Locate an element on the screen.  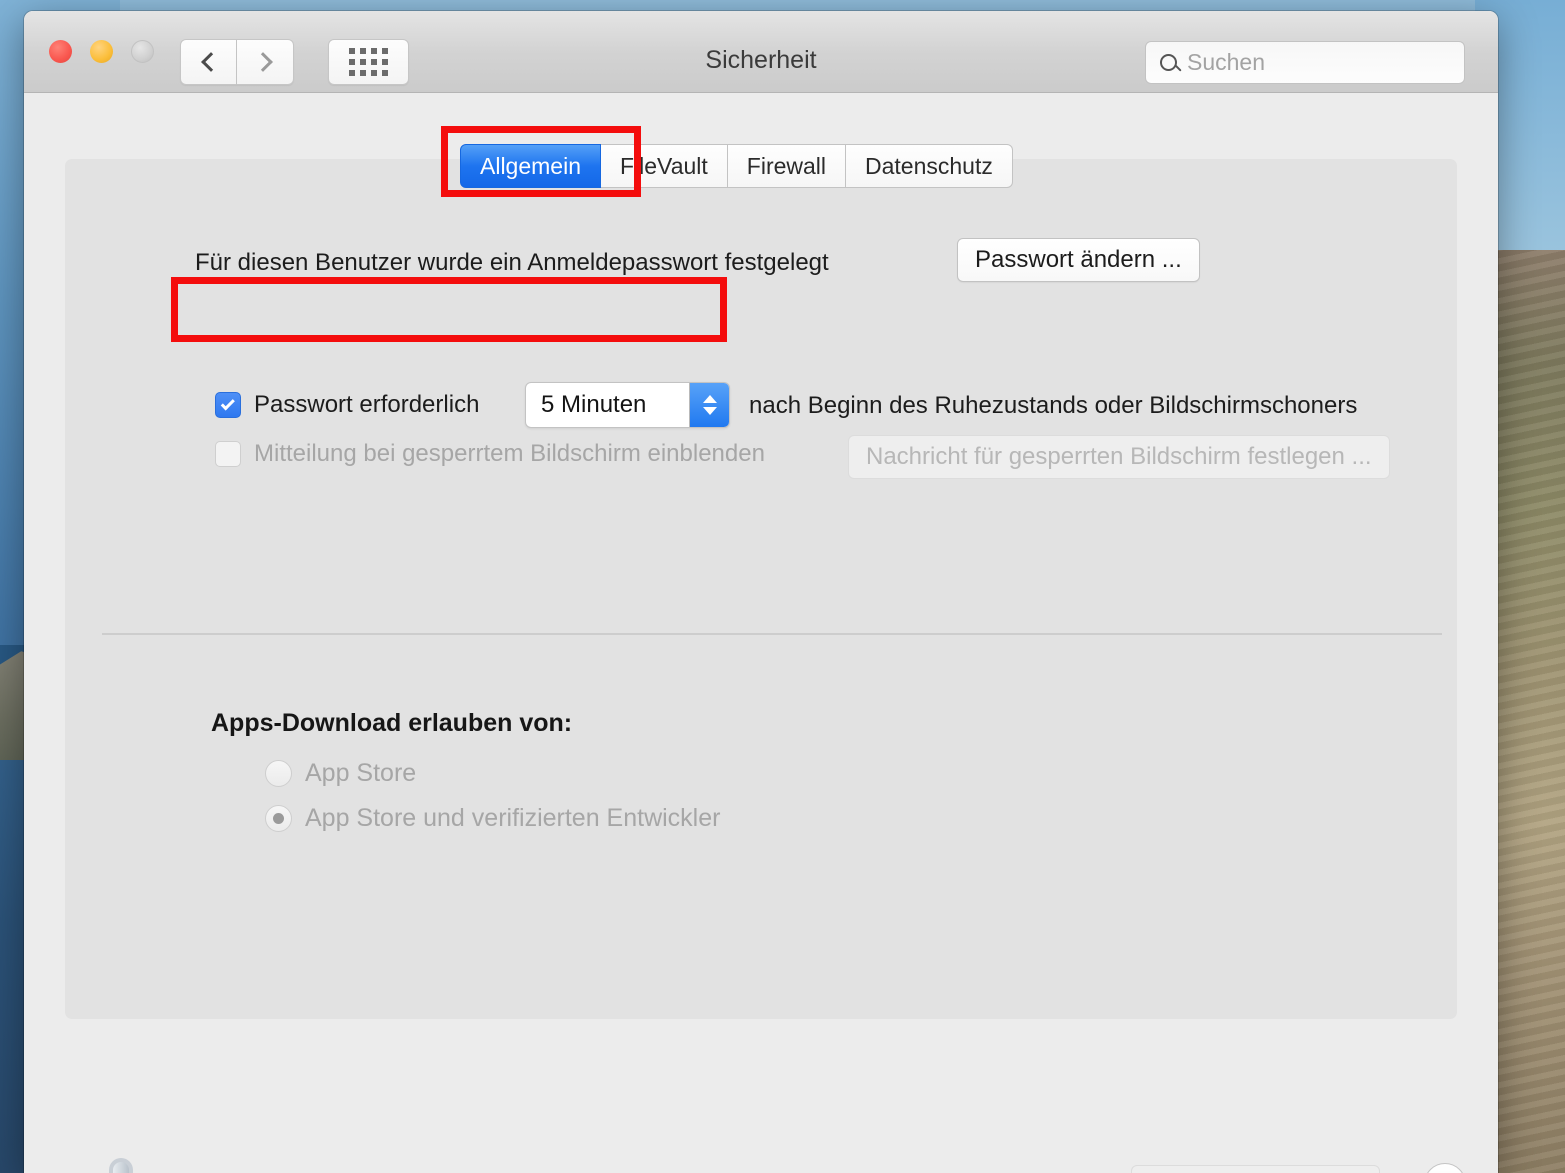
help-button: ? is located at coordinates (1445, 1168).